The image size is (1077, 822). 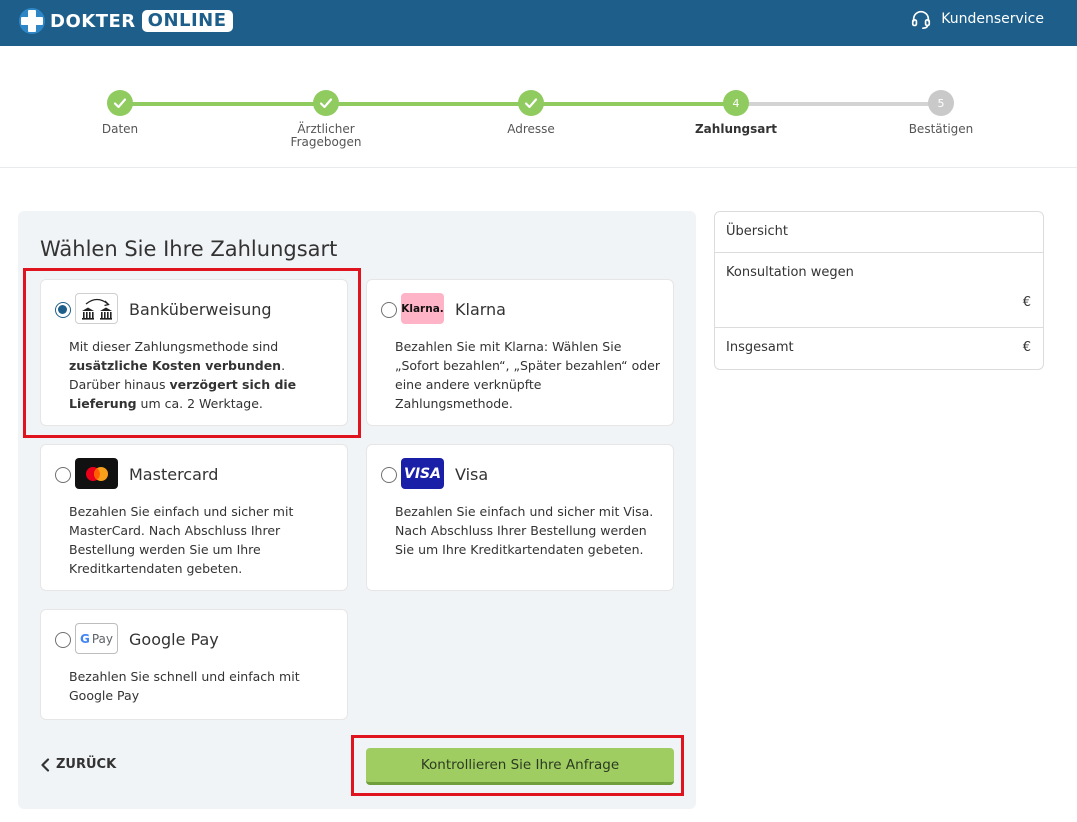 I want to click on summary-title: Übersicht, so click(x=757, y=231).